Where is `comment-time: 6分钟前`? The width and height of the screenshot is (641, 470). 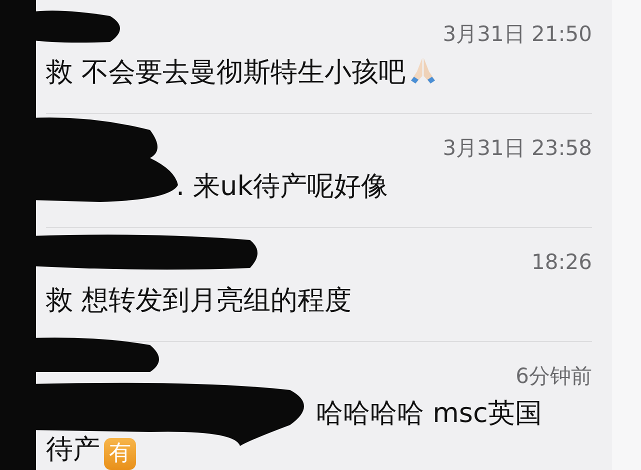 comment-time: 6分钟前 is located at coordinates (554, 376).